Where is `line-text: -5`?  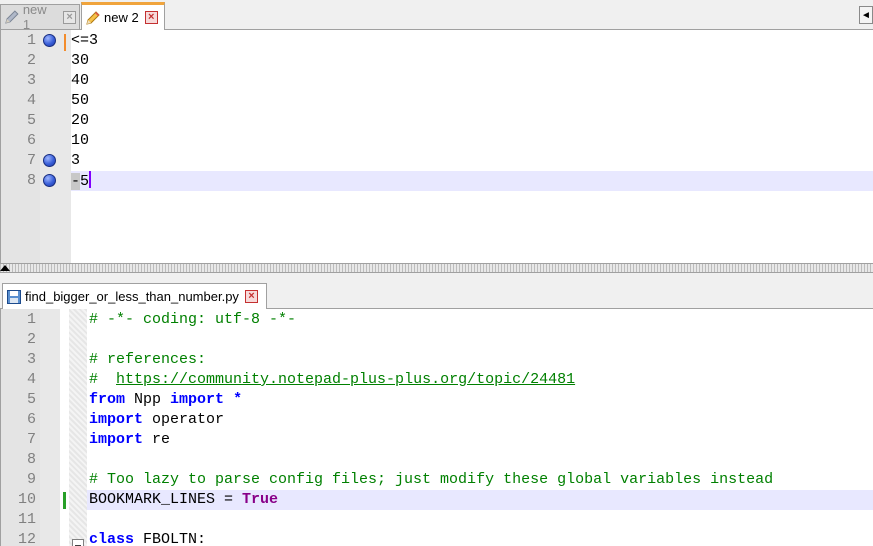
line-text: -5 is located at coordinates (81, 180).